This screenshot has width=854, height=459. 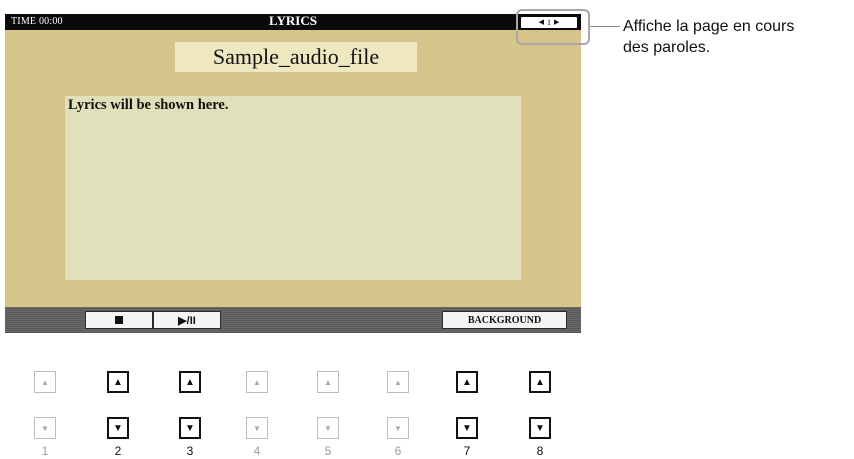 What do you see at coordinates (190, 451) in the screenshot?
I see `button-number-3: 3` at bounding box center [190, 451].